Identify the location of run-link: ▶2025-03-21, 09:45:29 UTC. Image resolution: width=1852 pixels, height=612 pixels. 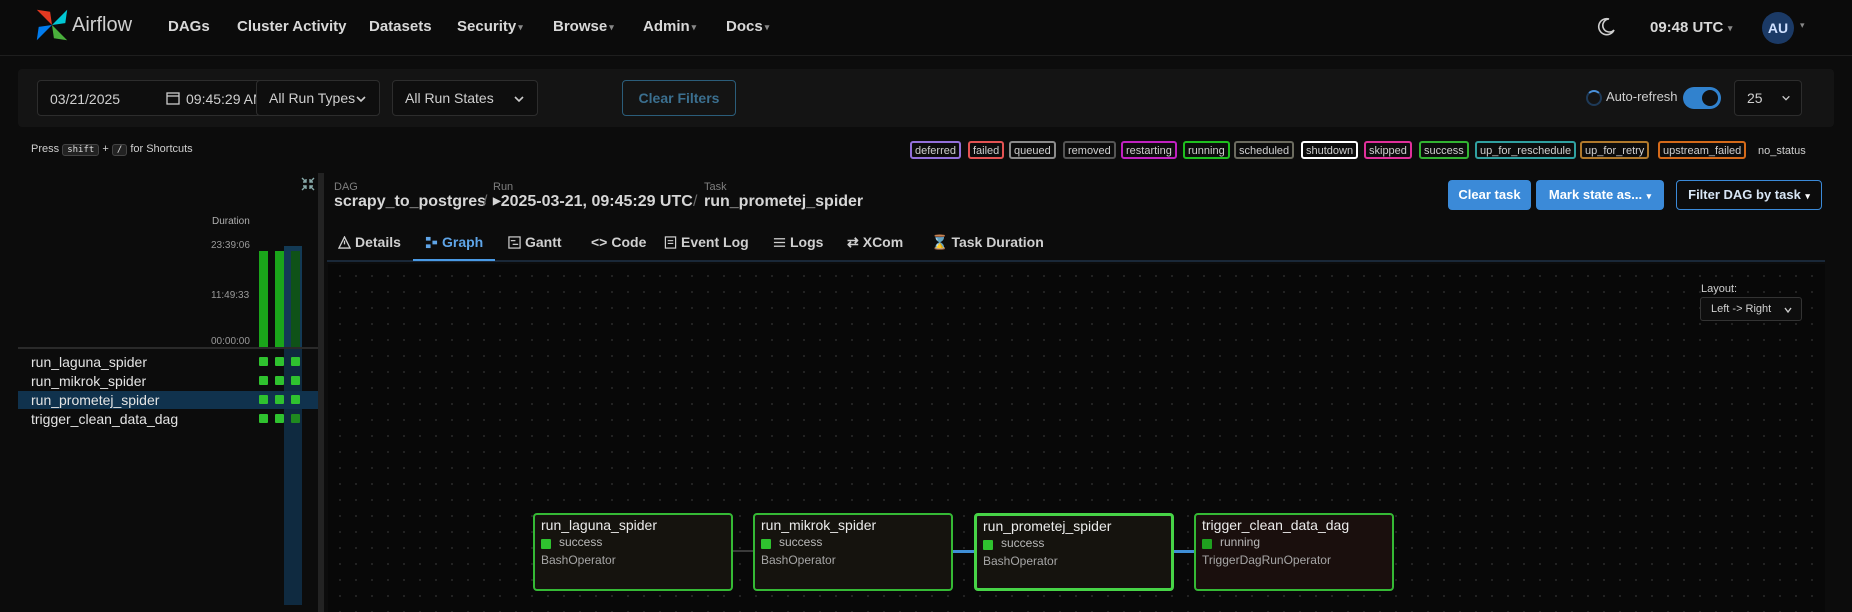
(593, 202).